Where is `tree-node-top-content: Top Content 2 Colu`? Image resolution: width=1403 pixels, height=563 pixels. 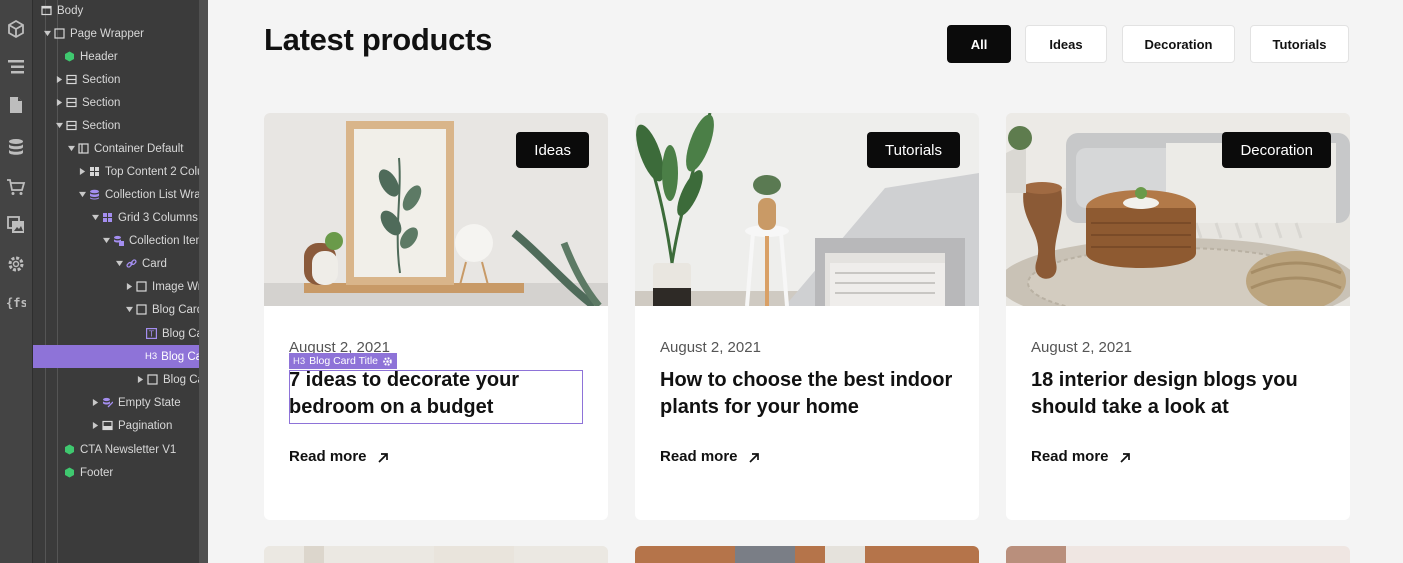
tree-node-top-content: Top Content 2 Colu is located at coordinates (116, 171).